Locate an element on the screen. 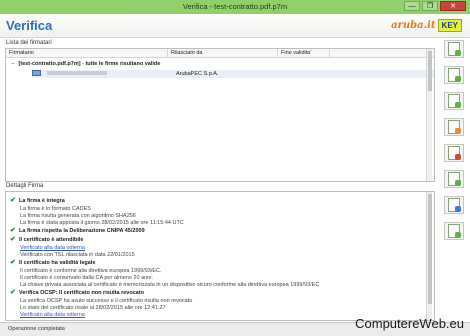  verify-button is located at coordinates (454, 49).